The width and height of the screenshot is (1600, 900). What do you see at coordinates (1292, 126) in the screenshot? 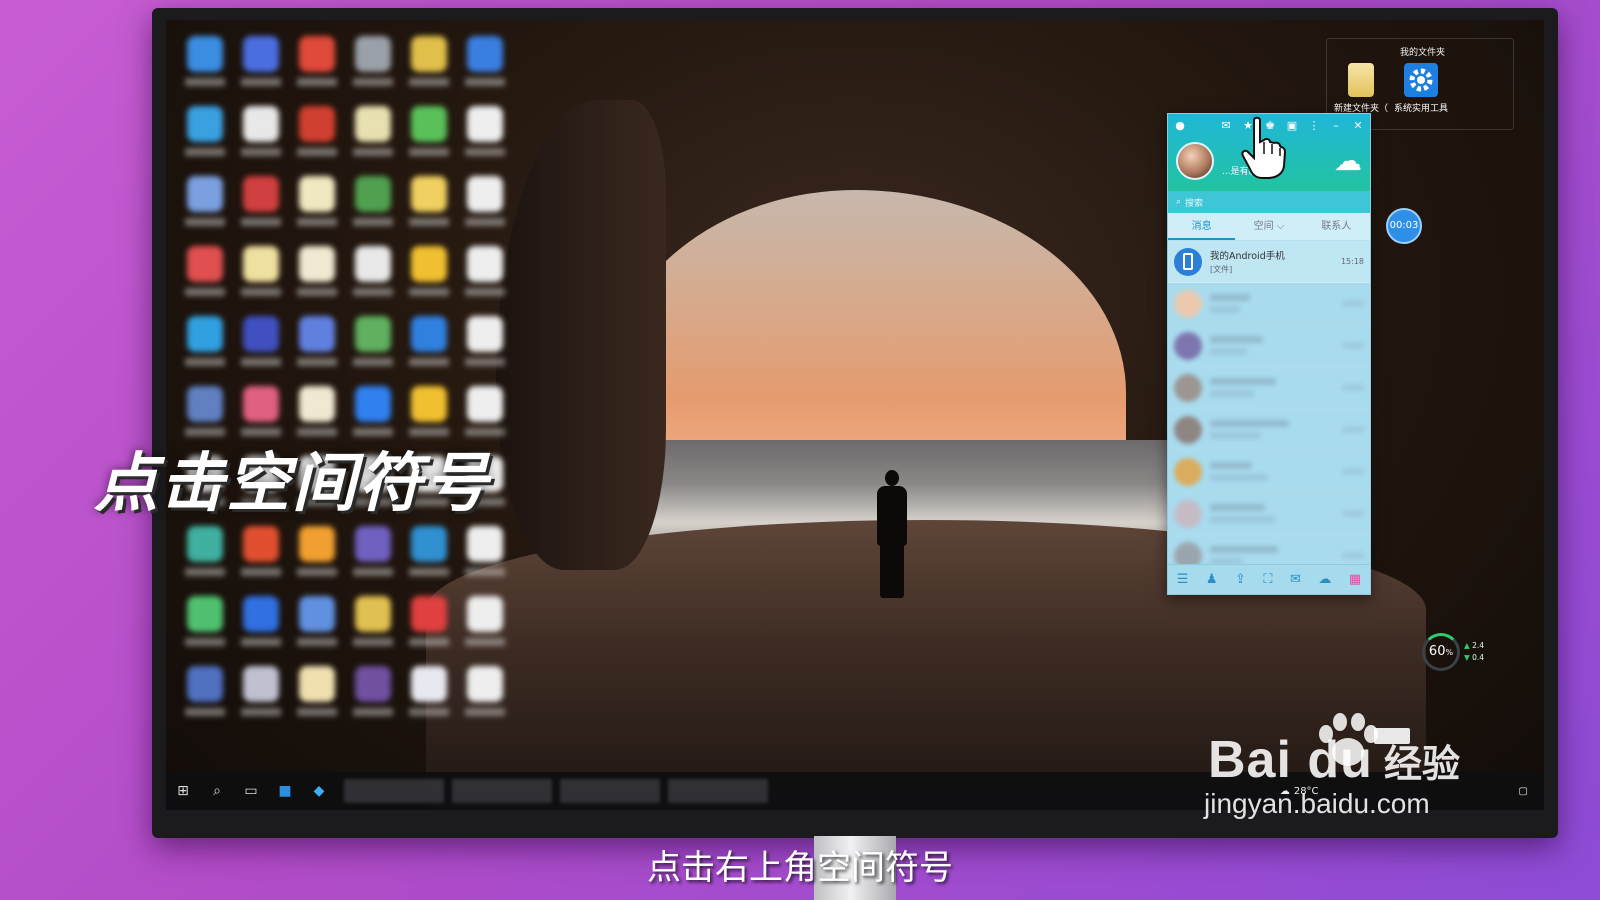
I see `app-box-icon: ▣` at bounding box center [1292, 126].